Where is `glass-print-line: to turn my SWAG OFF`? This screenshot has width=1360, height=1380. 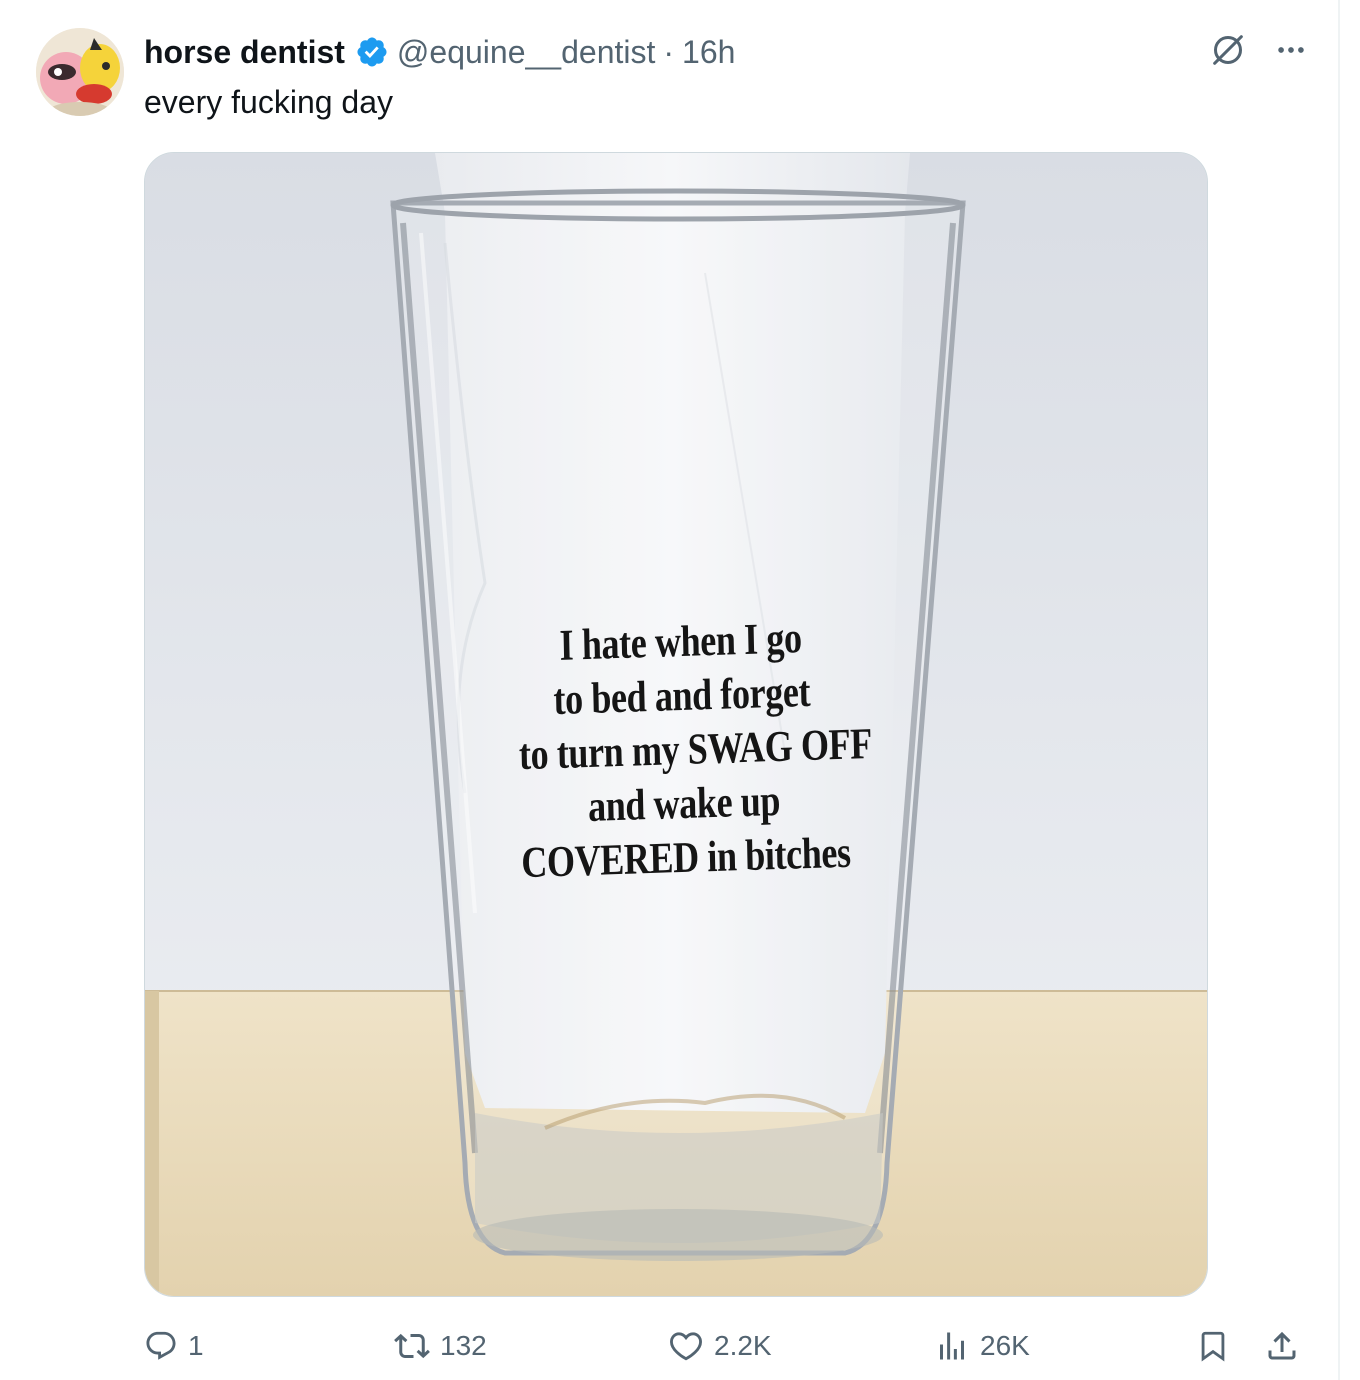
glass-print-line: to turn my SWAG OFF is located at coordinates (695, 749).